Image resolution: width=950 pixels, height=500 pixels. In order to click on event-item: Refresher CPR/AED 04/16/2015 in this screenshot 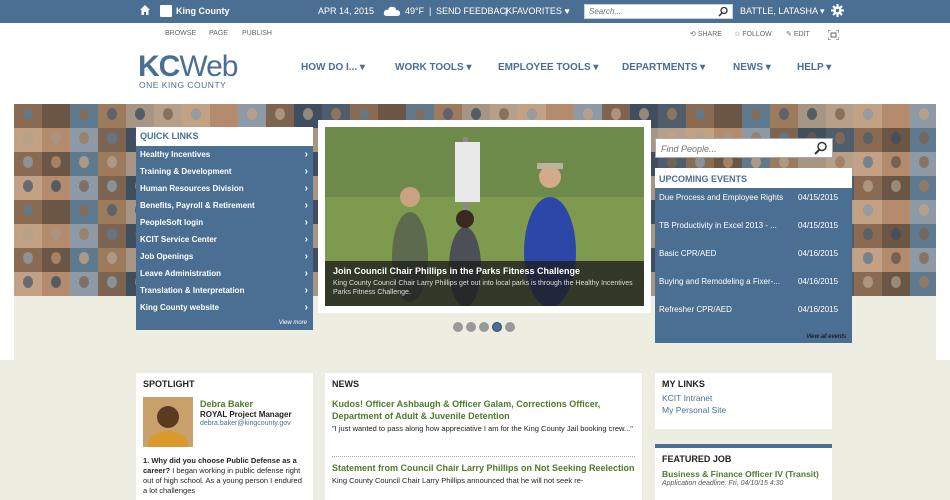, I will do `click(753, 314)`.